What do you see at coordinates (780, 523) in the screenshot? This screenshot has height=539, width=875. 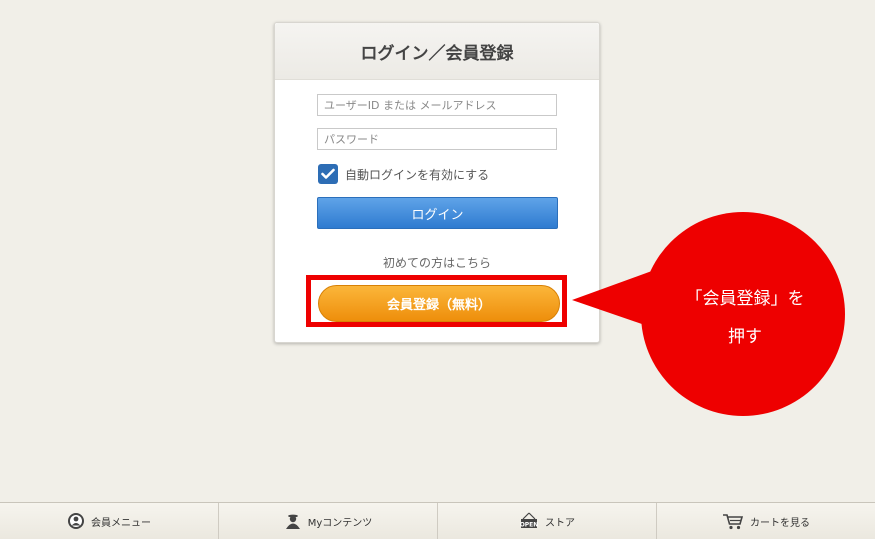 I see `footer-cart-label: カートを見る` at bounding box center [780, 523].